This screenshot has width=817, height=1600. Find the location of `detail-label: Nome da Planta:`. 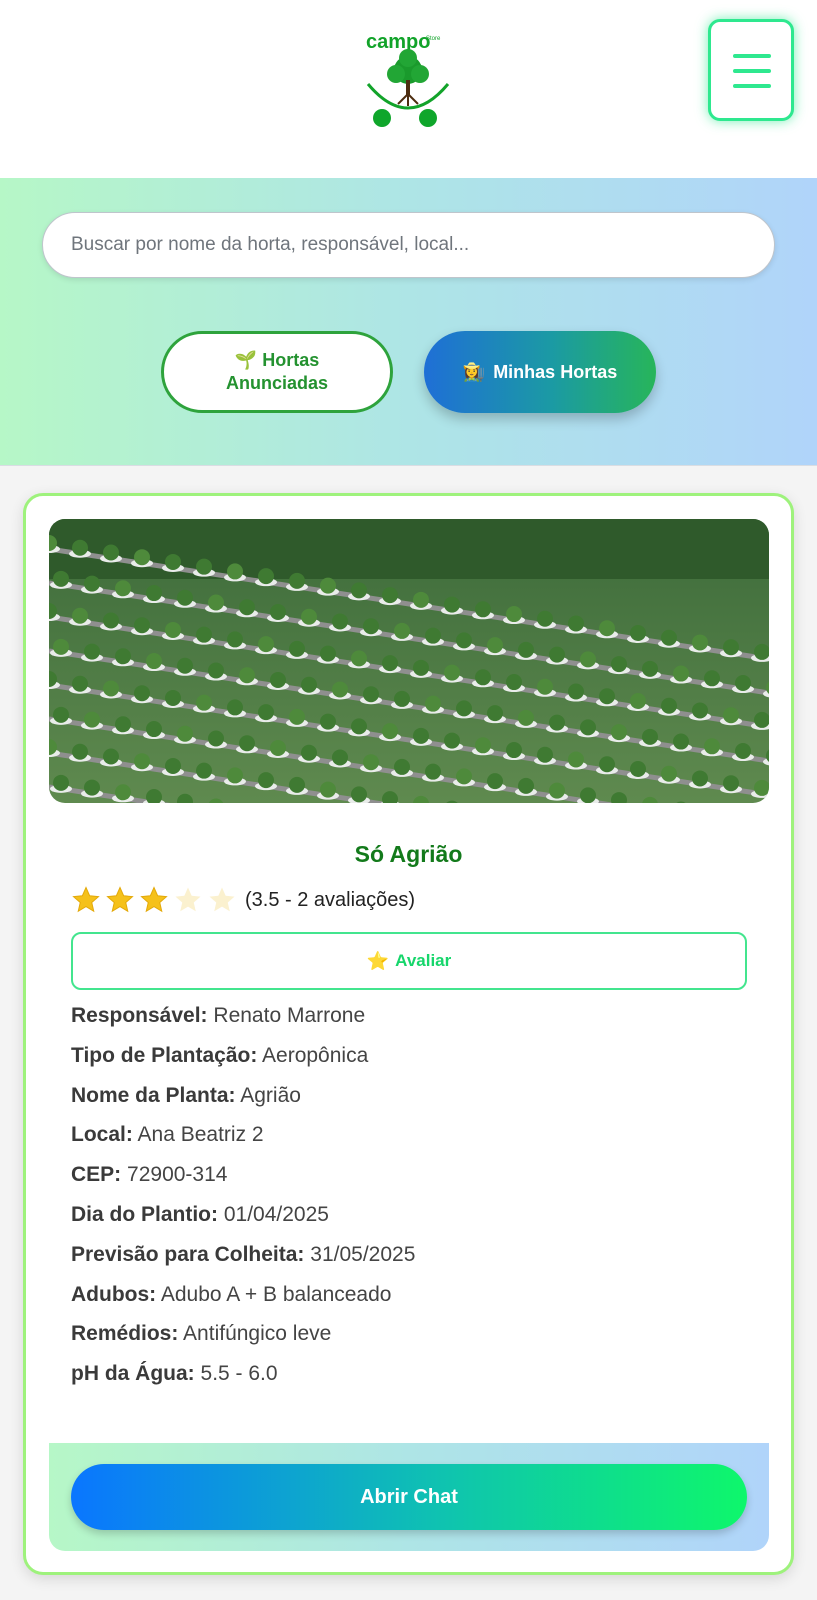

detail-label: Nome da Planta: is located at coordinates (153, 1095).